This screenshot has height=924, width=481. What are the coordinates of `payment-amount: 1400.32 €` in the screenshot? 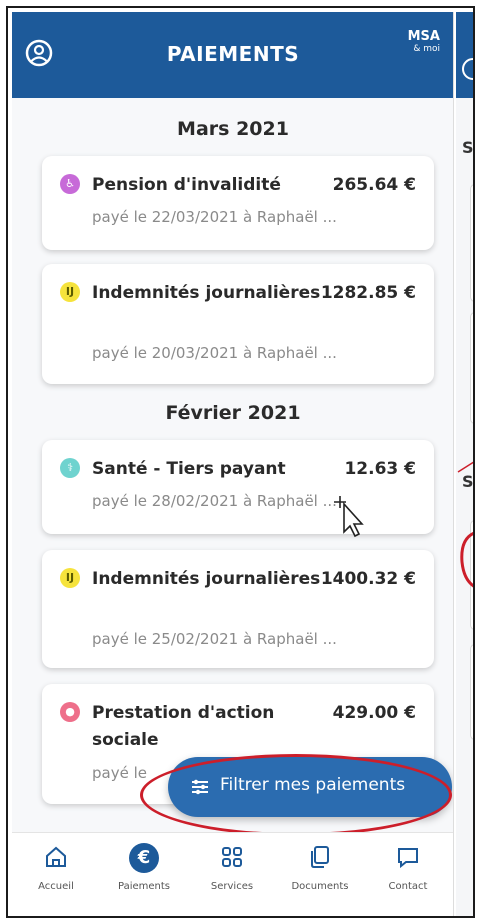 It's located at (368, 579).